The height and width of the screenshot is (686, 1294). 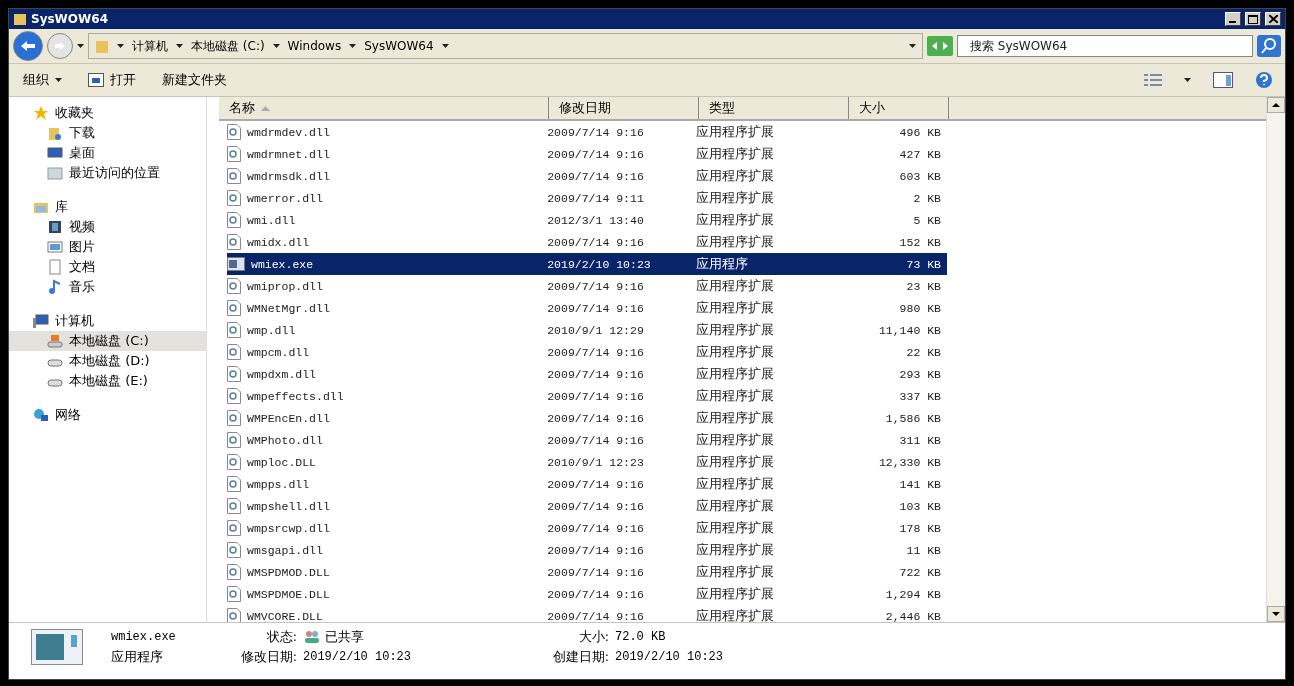 I want to click on file-row: wmdrmsdk.dll 2009/7/14 9:16 应用程序扩展 603 KB, so click(x=587, y=176).